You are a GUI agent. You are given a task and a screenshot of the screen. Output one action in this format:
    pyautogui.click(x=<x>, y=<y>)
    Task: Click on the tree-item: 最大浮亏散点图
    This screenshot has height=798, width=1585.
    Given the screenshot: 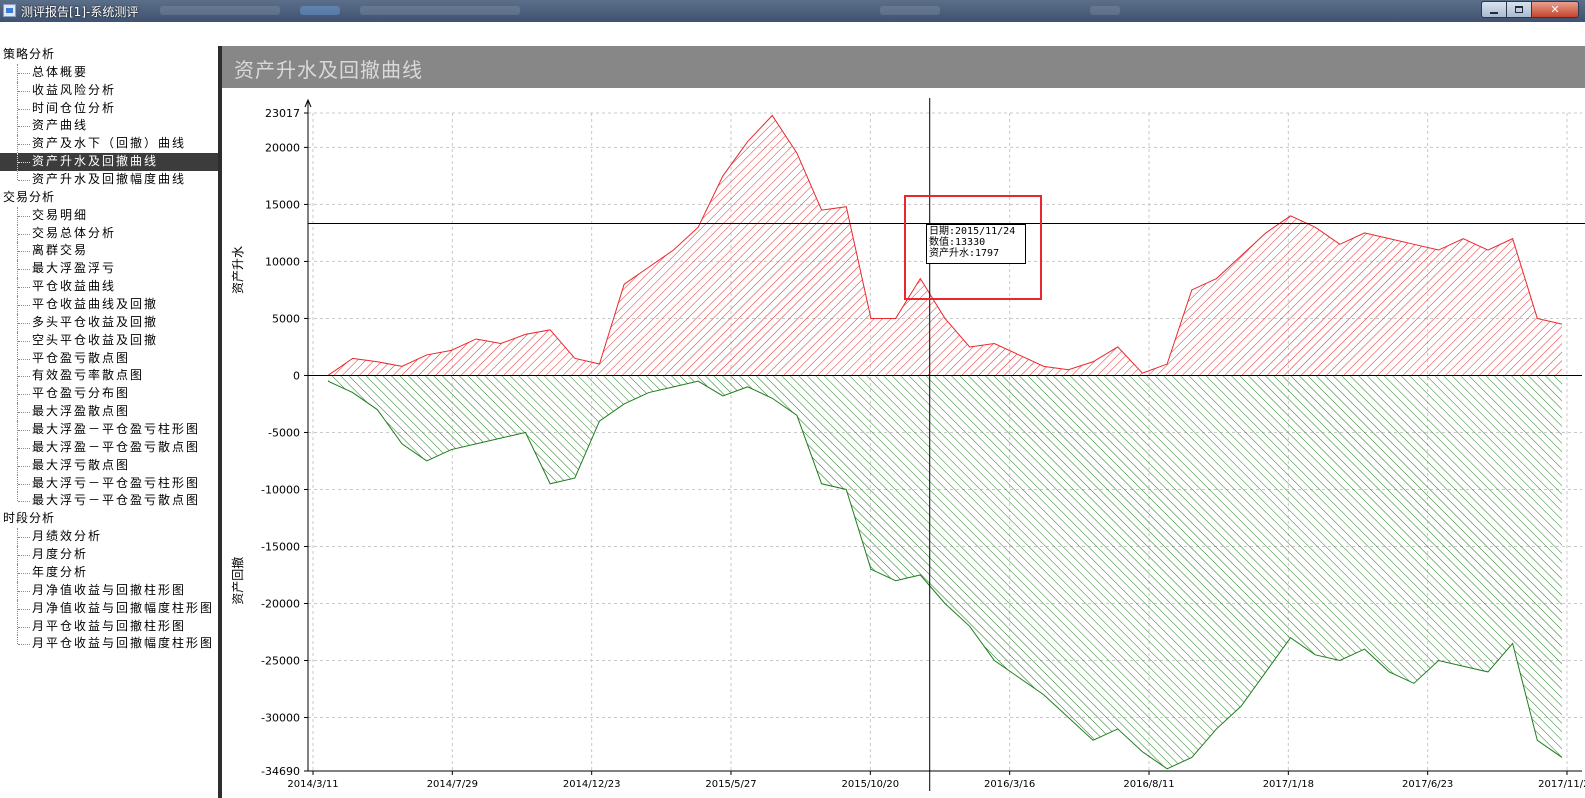 What is the action you would take?
    pyautogui.click(x=109, y=465)
    